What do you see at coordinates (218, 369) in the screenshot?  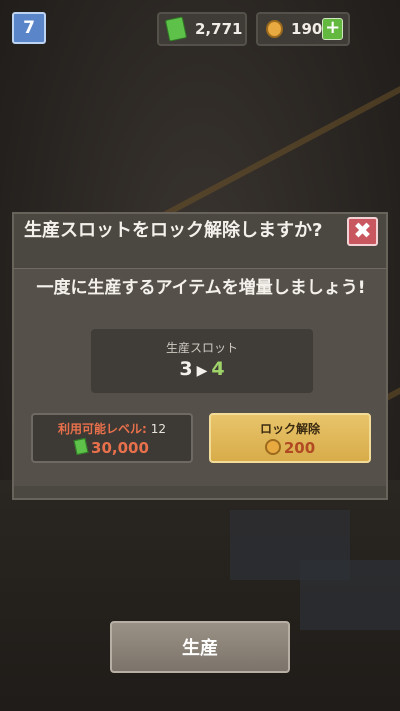 I see `slot-next: 4` at bounding box center [218, 369].